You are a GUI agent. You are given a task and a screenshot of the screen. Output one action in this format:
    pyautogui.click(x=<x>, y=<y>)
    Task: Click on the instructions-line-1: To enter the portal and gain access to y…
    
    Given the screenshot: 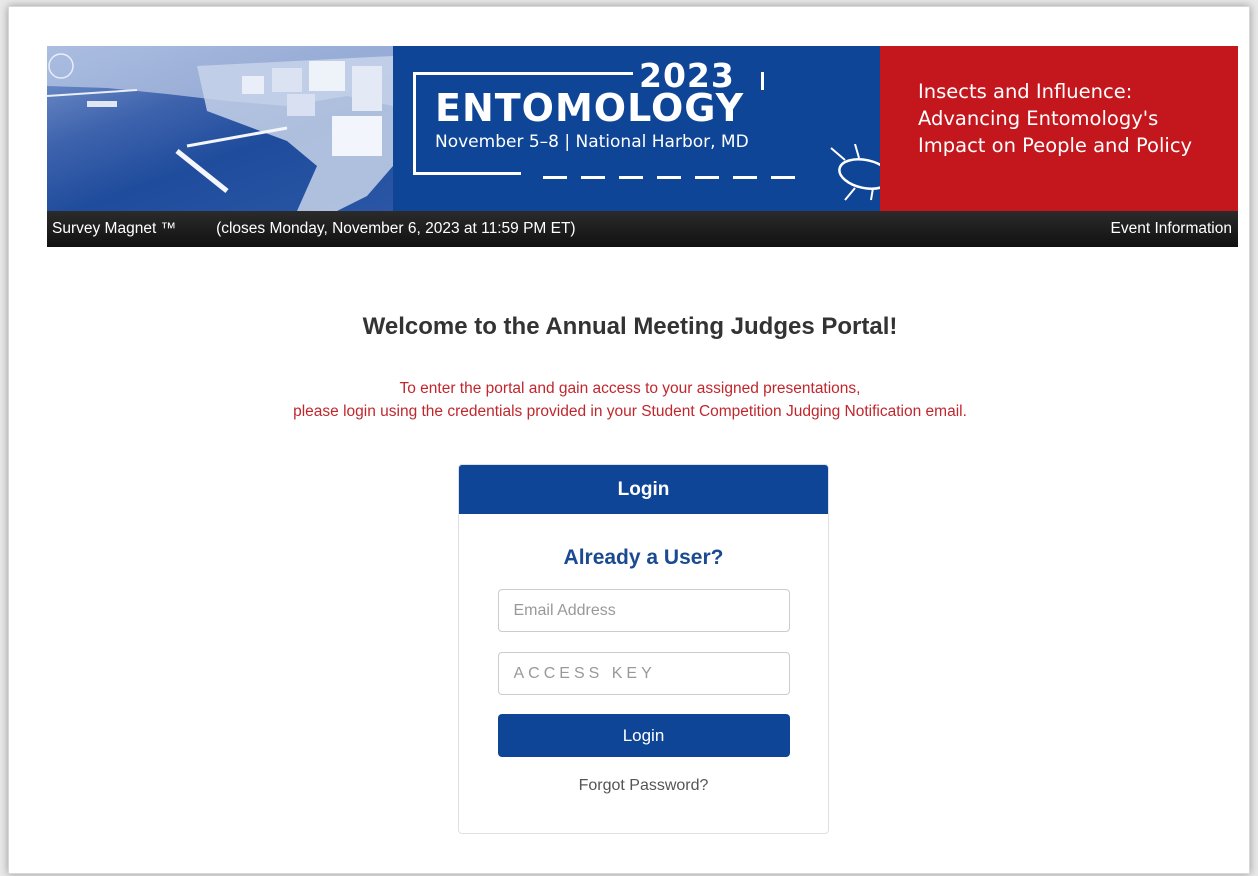 What is the action you would take?
    pyautogui.click(x=630, y=388)
    